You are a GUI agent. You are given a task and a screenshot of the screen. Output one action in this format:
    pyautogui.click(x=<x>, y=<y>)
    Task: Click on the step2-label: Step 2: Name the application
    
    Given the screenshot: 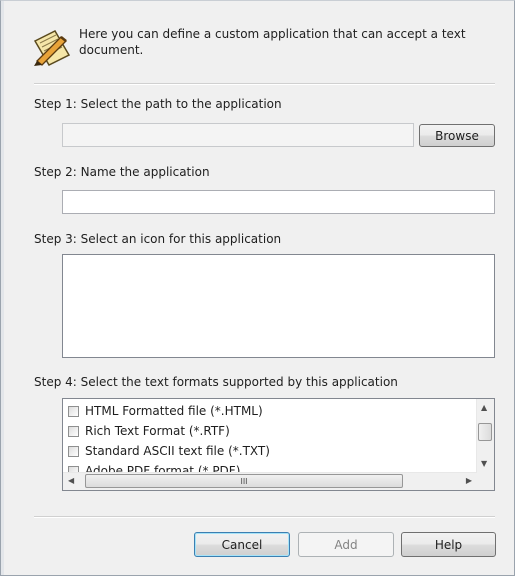 What is the action you would take?
    pyautogui.click(x=122, y=172)
    